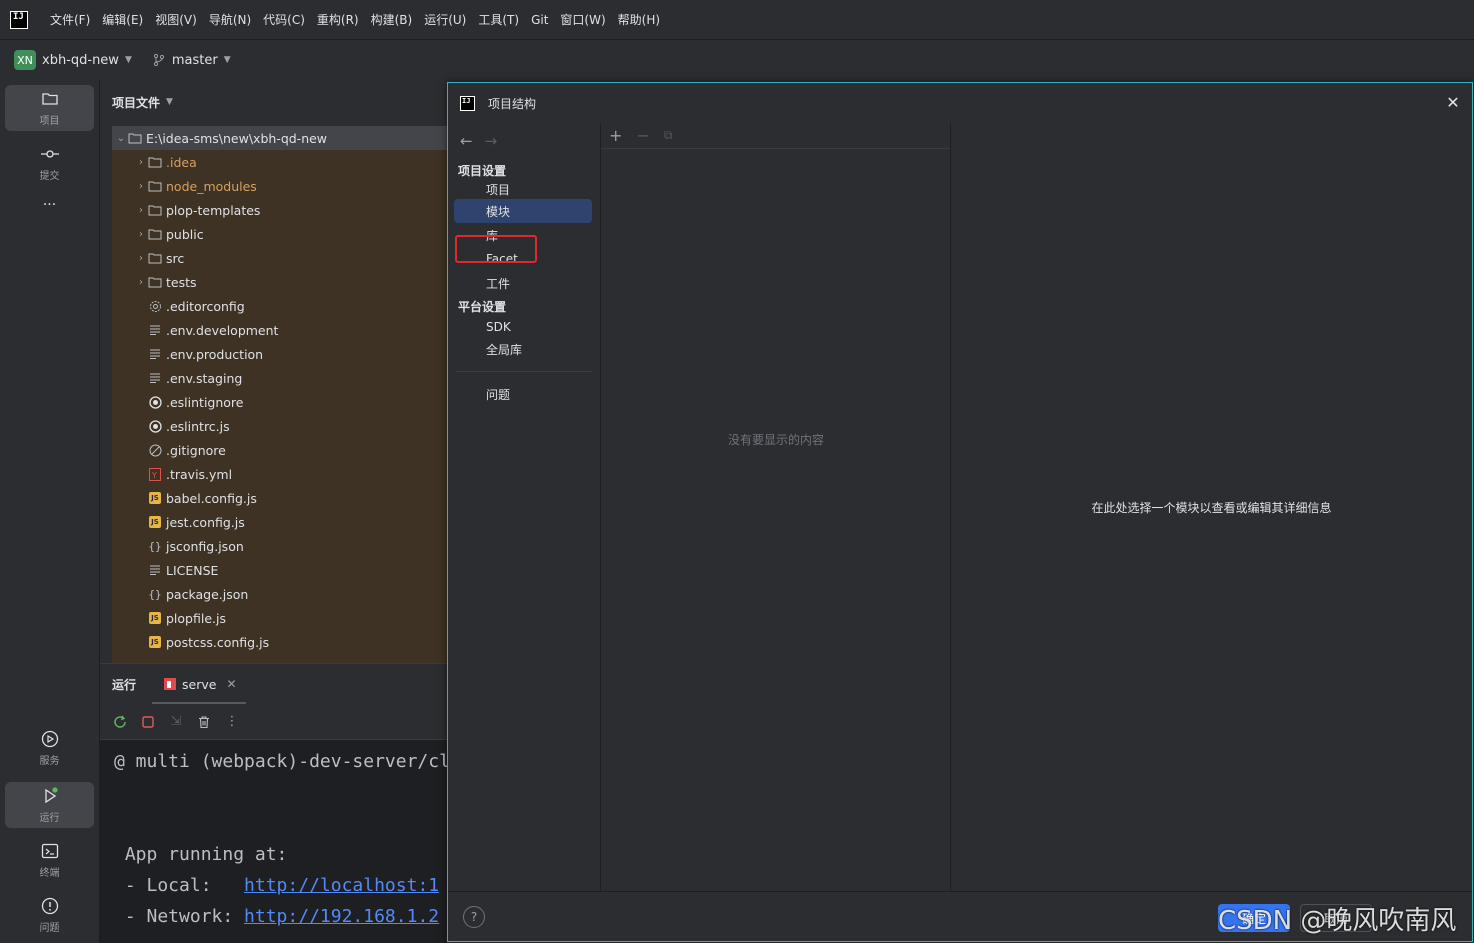 Image resolution: width=1474 pixels, height=943 pixels. What do you see at coordinates (520, 189) in the screenshot?
I see `nav-item-project: 项目` at bounding box center [520, 189].